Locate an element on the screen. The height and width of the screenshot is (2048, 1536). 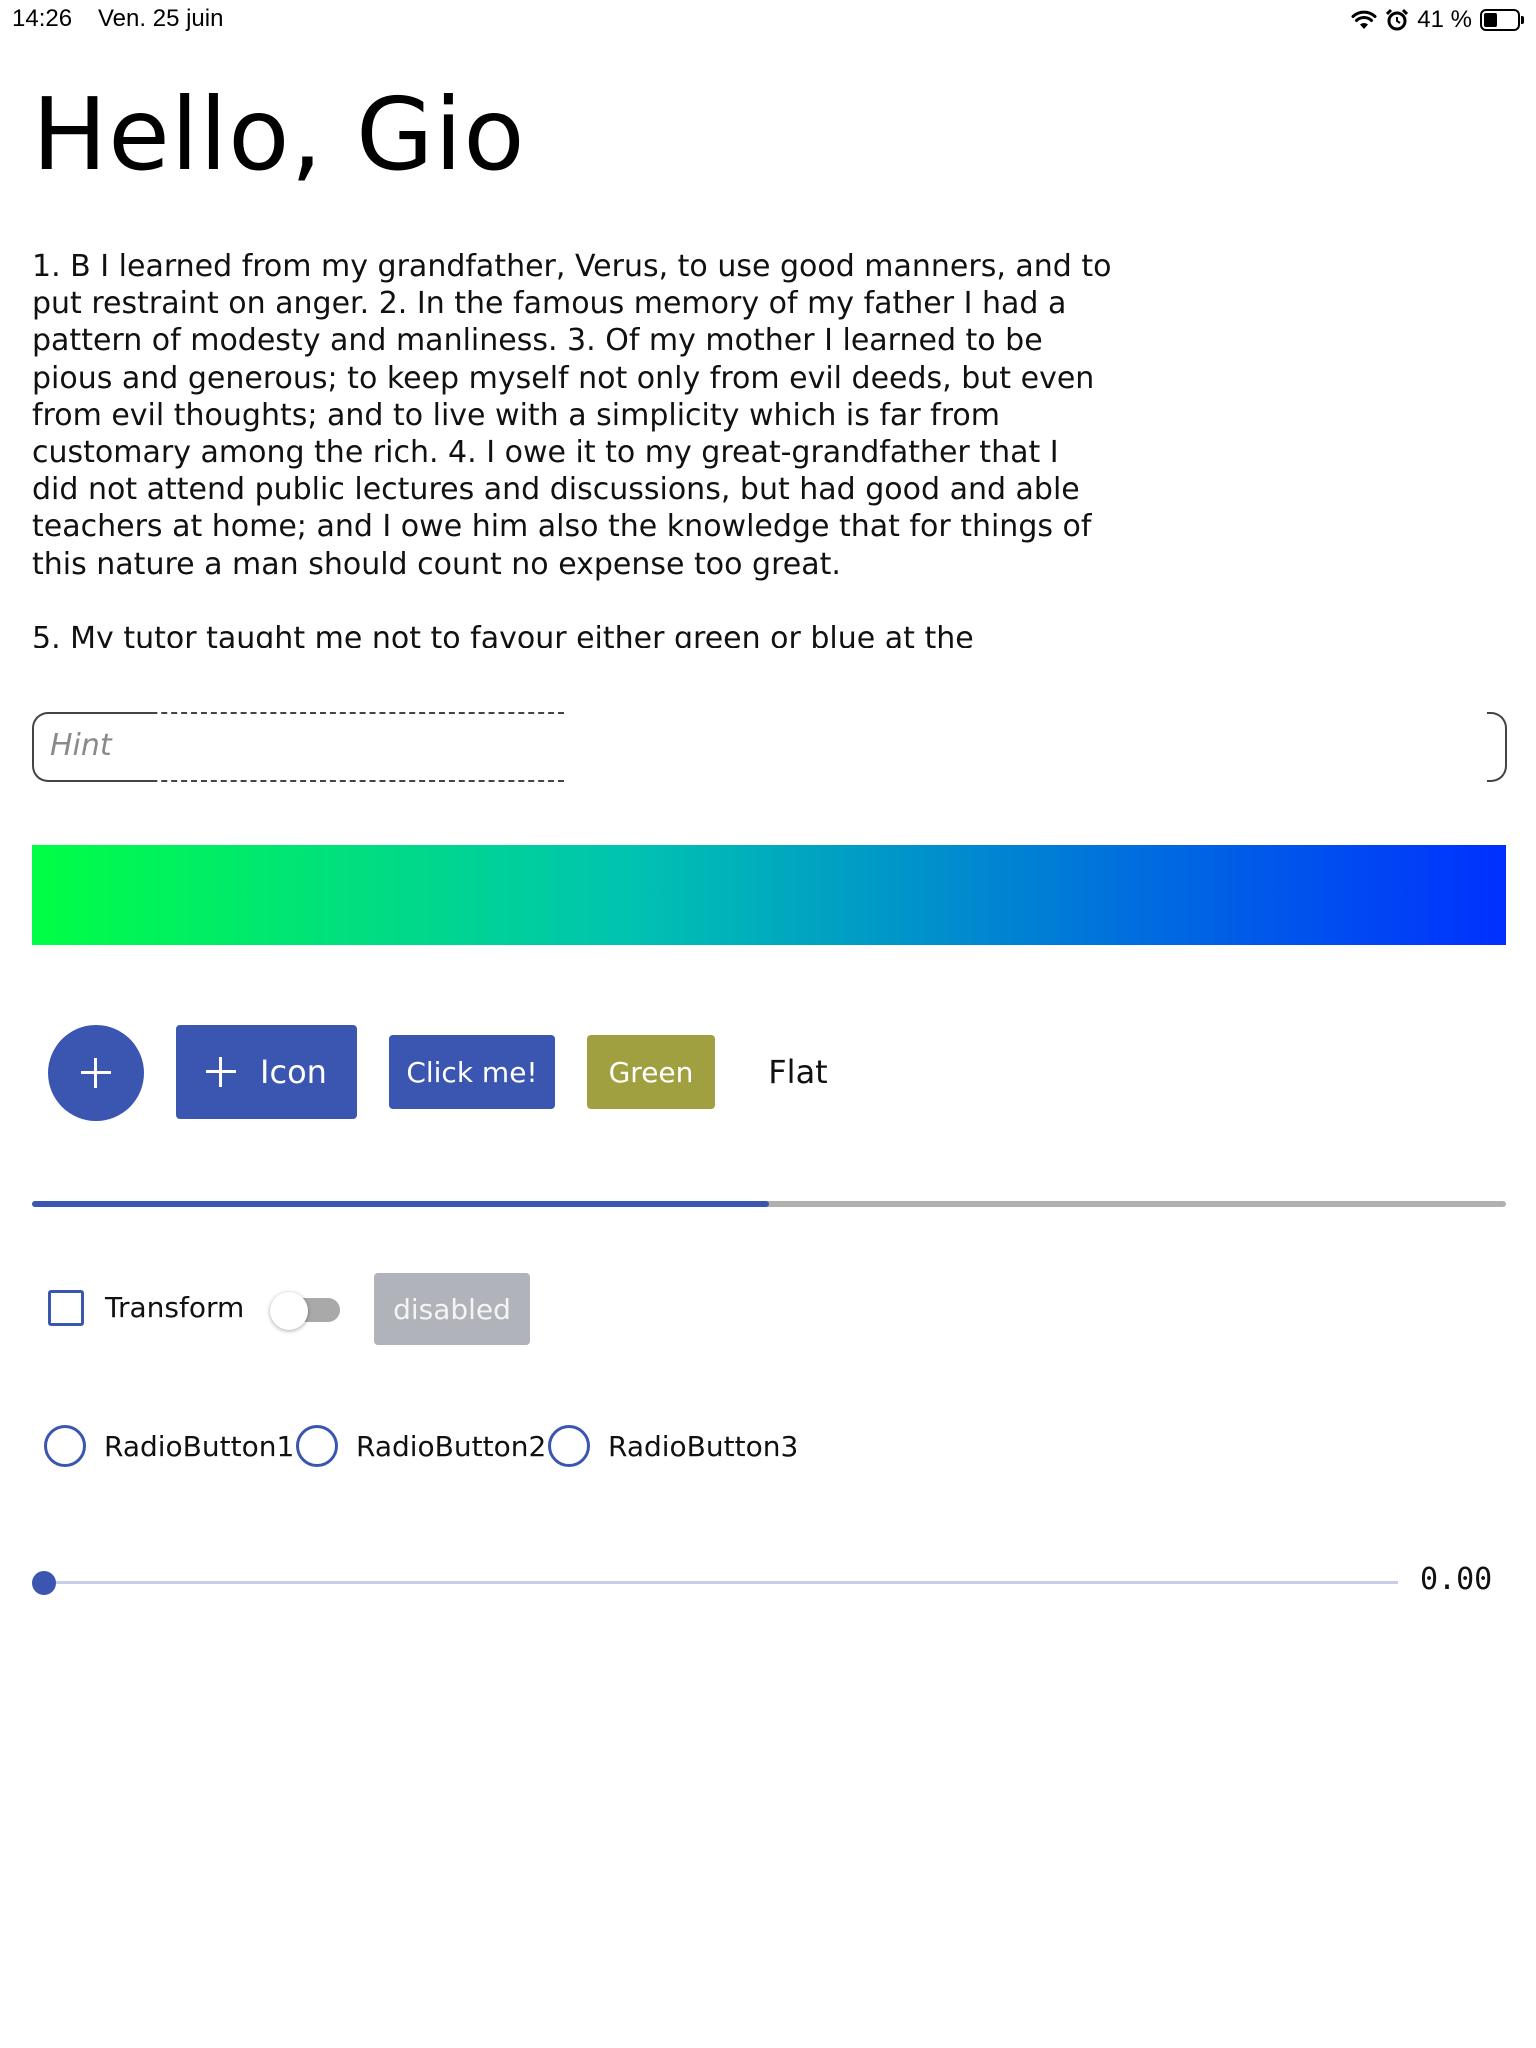
radio-button-1: RadioButton1 is located at coordinates (169, 1446).